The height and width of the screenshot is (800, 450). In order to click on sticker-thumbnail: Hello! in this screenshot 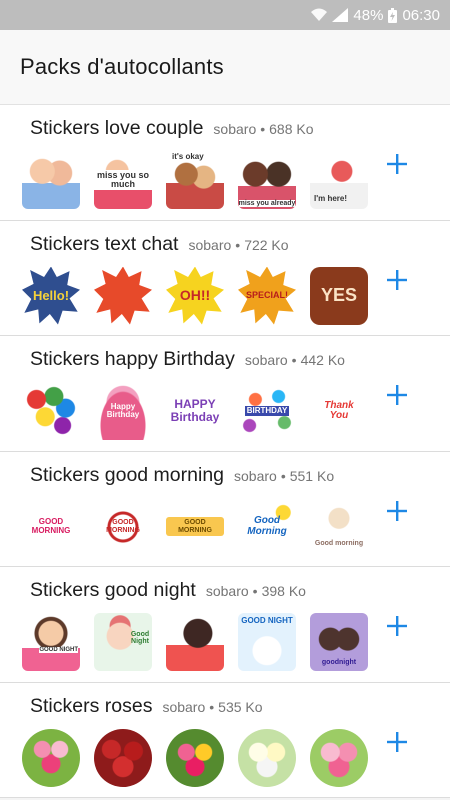, I will do `click(51, 295)`.